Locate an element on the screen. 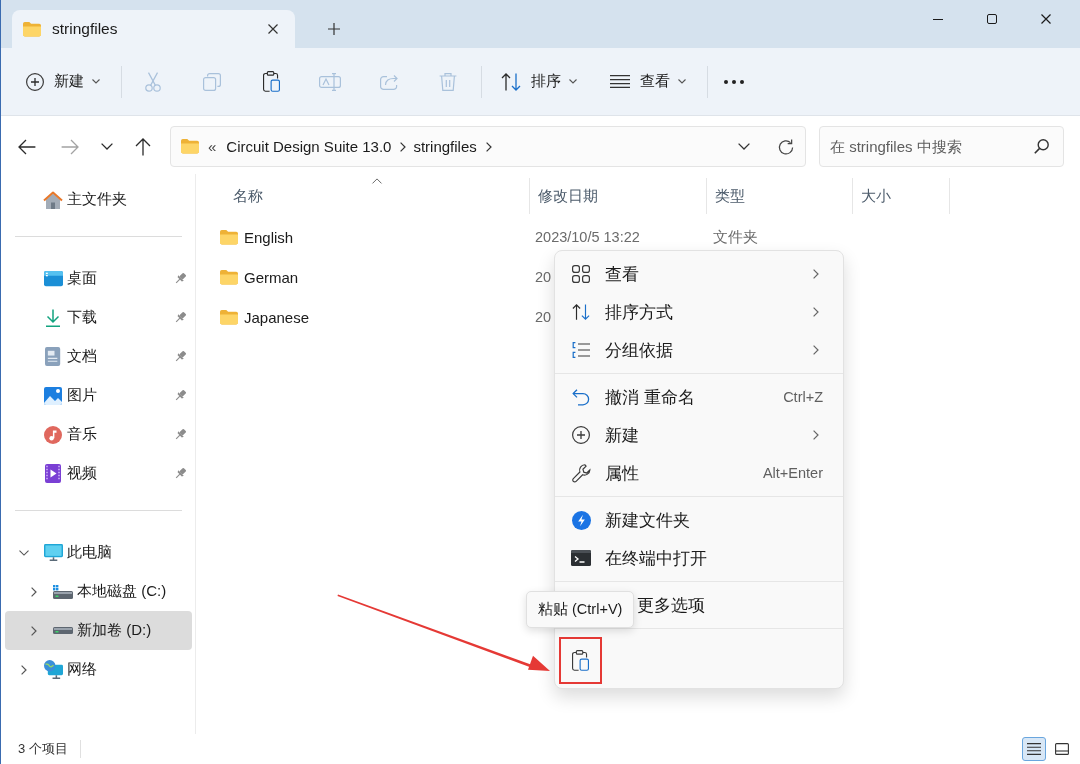 Image resolution: width=1080 pixels, height=764 pixels. back-arrow-icon is located at coordinates (27, 146).